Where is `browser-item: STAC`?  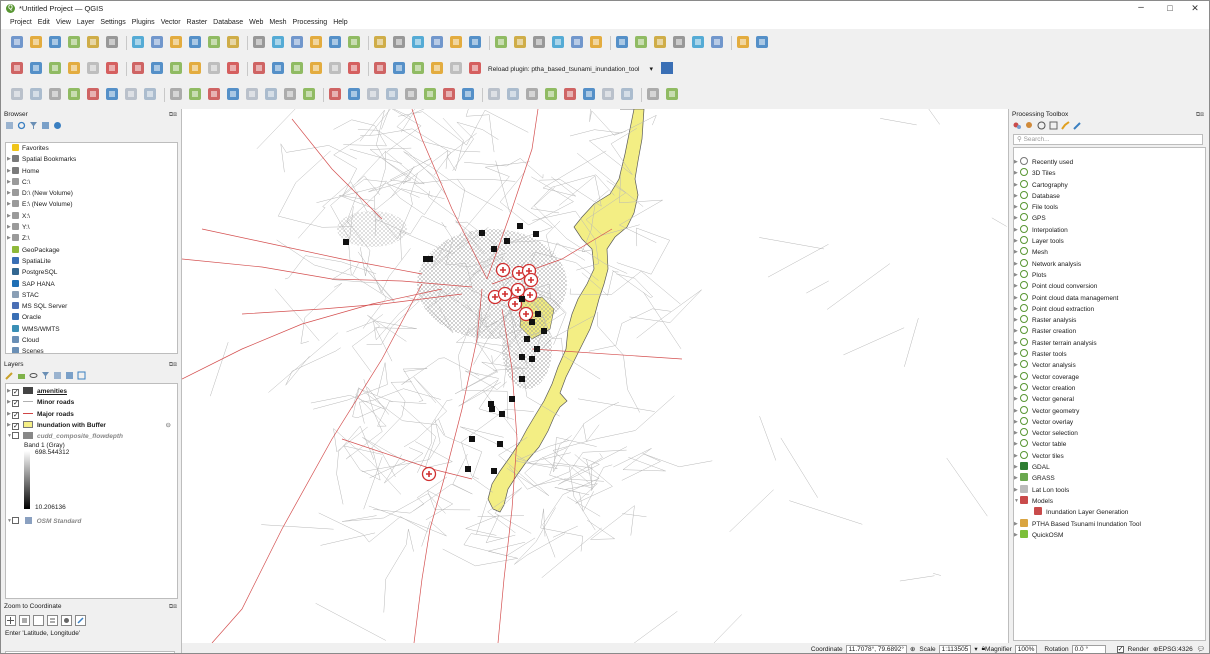 browser-item: STAC is located at coordinates (91, 295).